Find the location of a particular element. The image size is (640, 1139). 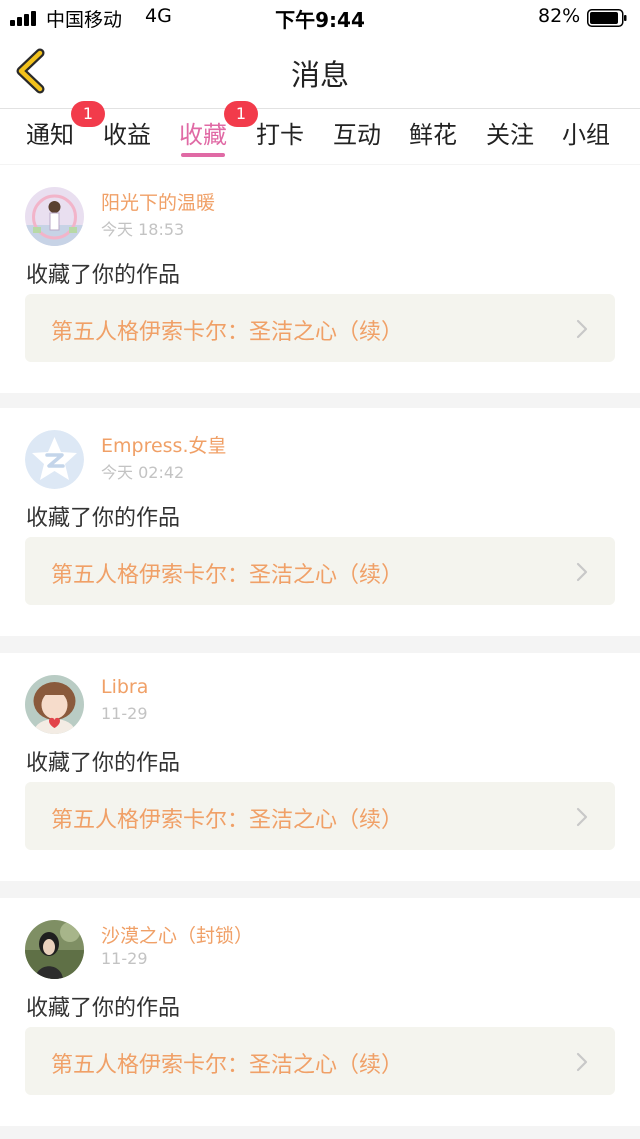

tab-notifications: 通知 1 is located at coordinates (65, 125).